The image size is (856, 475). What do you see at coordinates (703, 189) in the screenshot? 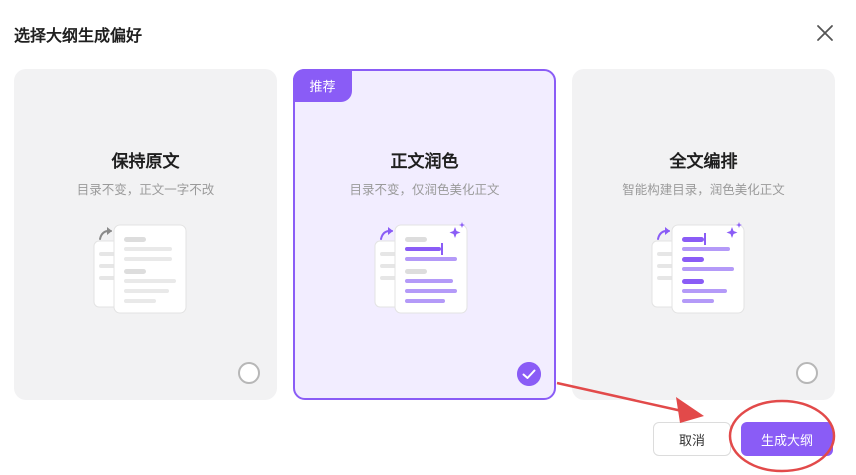
I see `option-description: 智能构建目录，润色美化正文` at bounding box center [703, 189].